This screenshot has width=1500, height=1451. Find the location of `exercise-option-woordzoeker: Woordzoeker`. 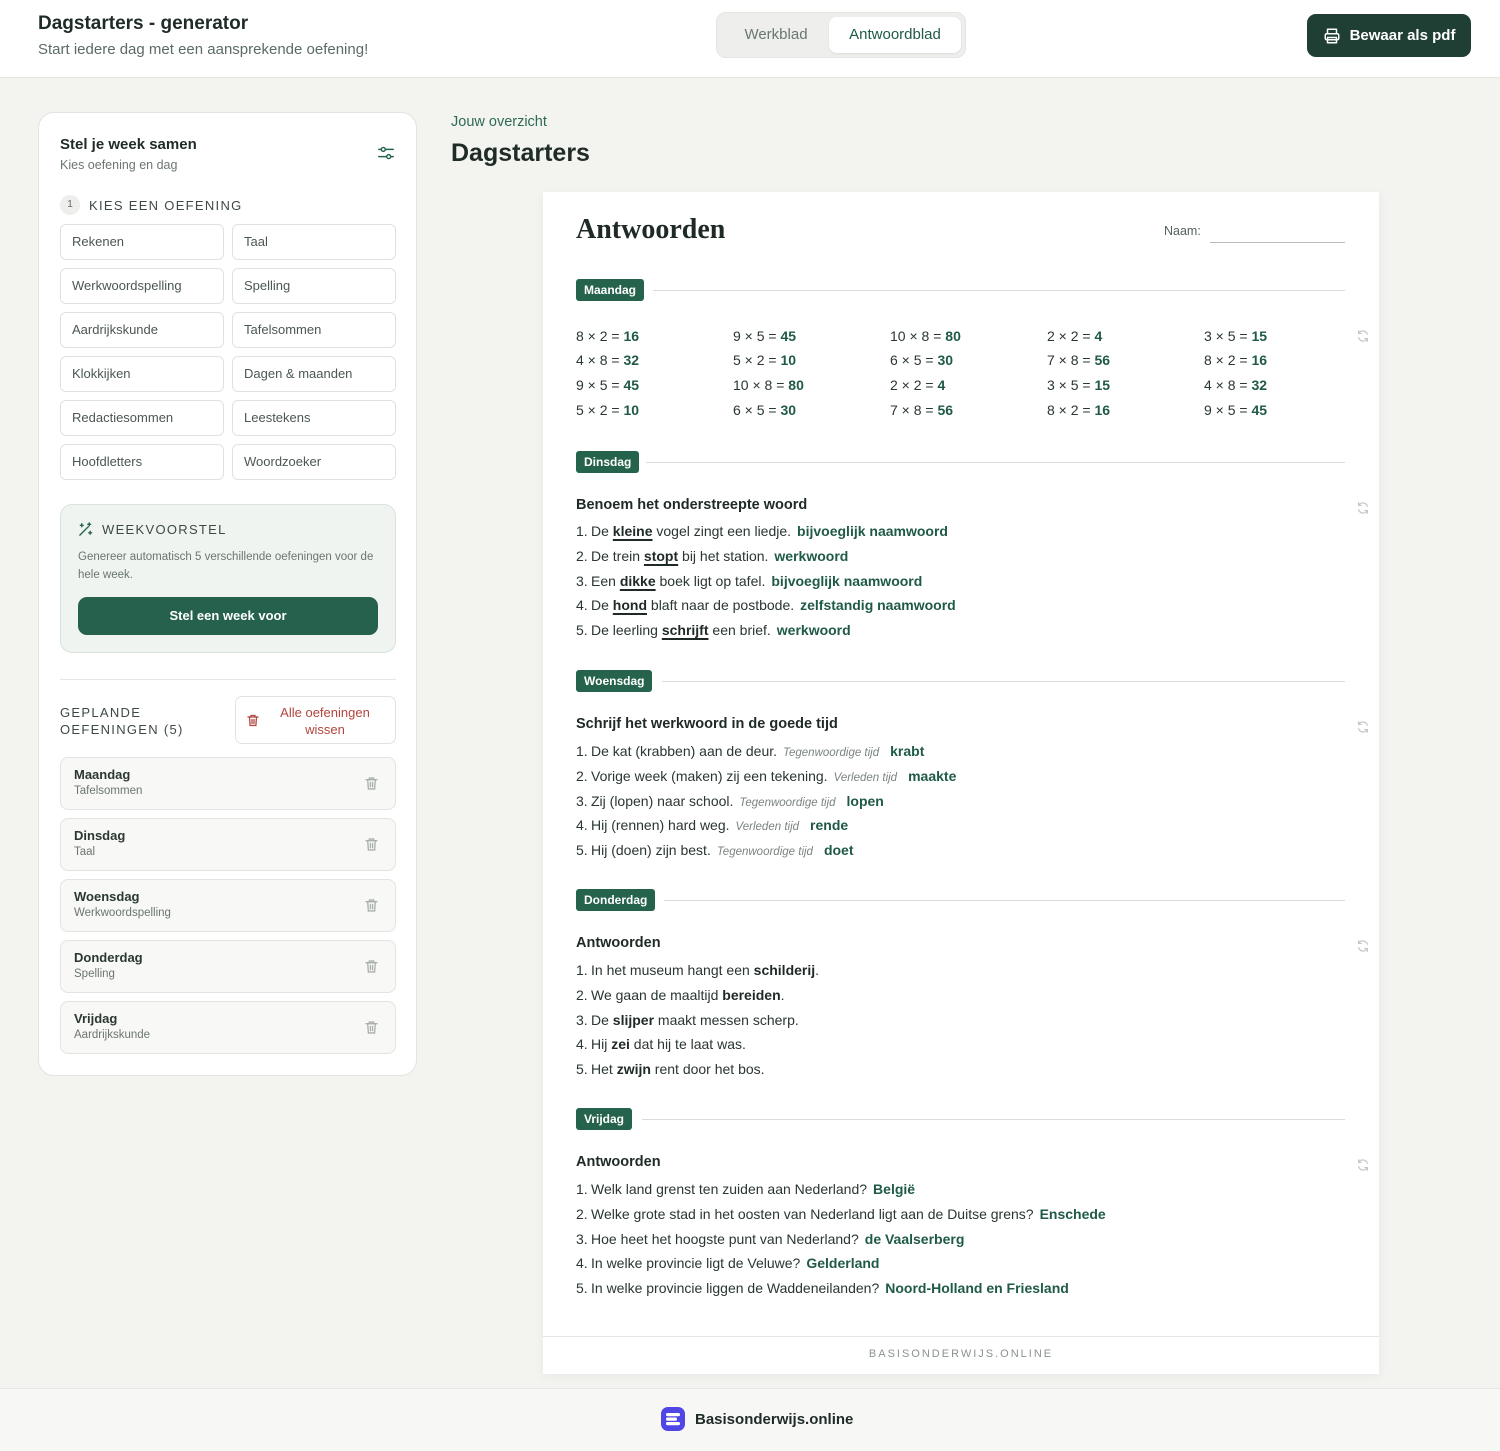

exercise-option-woordzoeker: Woordzoeker is located at coordinates (314, 462).